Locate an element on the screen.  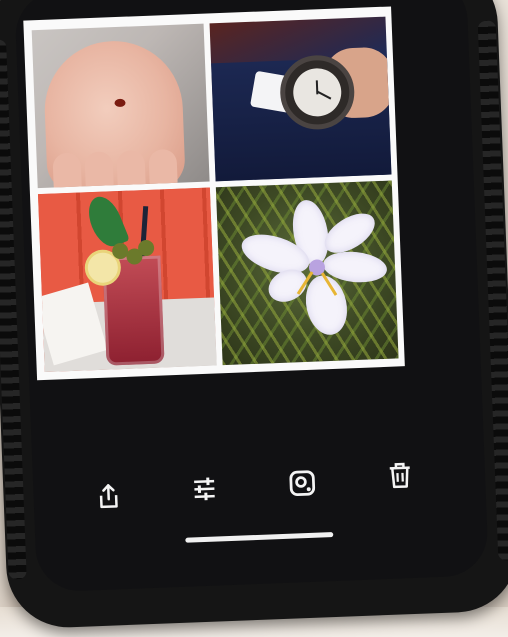
lens-scan-icon is located at coordinates (302, 483).